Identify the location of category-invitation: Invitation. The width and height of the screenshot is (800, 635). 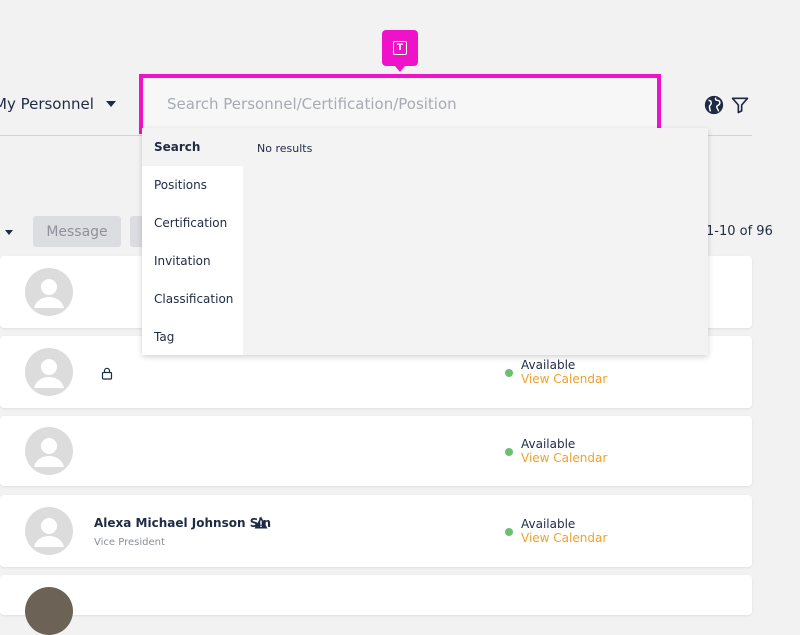
(192, 261).